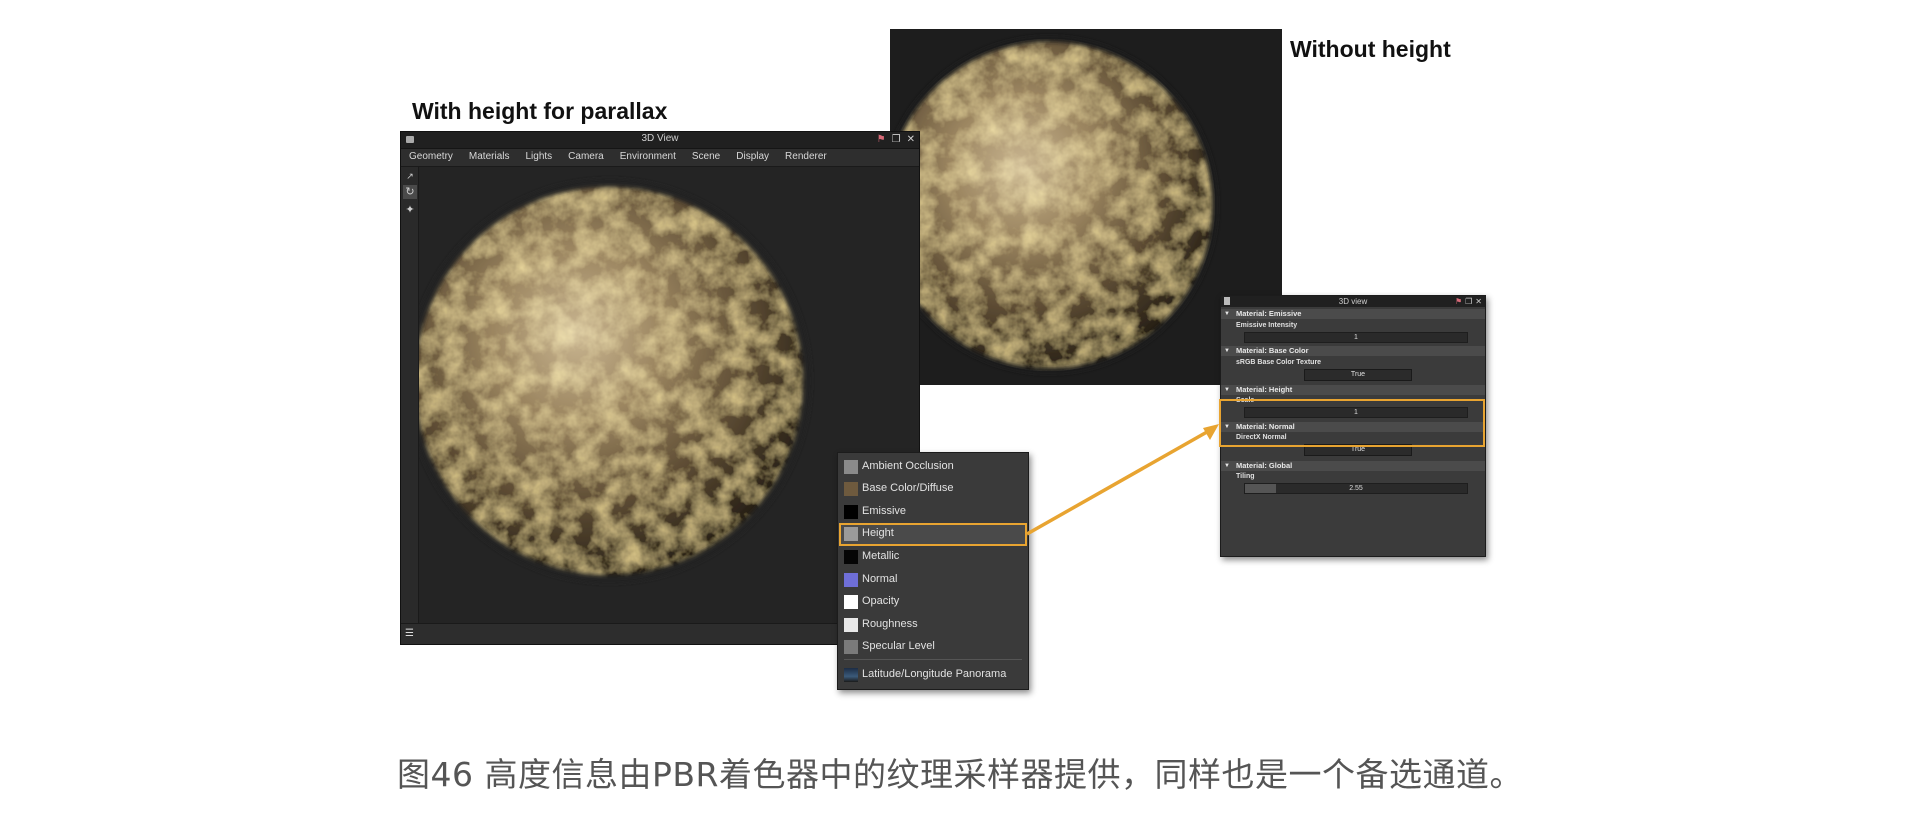 This screenshot has width=1920, height=824. What do you see at coordinates (933, 557) in the screenshot?
I see `dd-item-metallic: Metallic` at bounding box center [933, 557].